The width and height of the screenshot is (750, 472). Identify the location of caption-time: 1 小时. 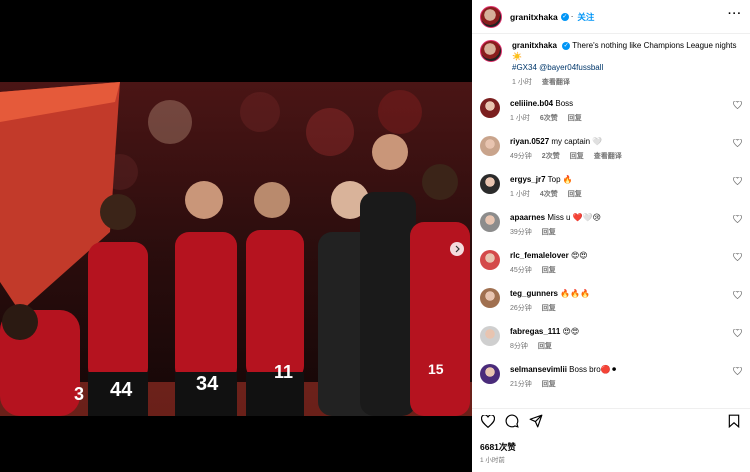
(522, 82).